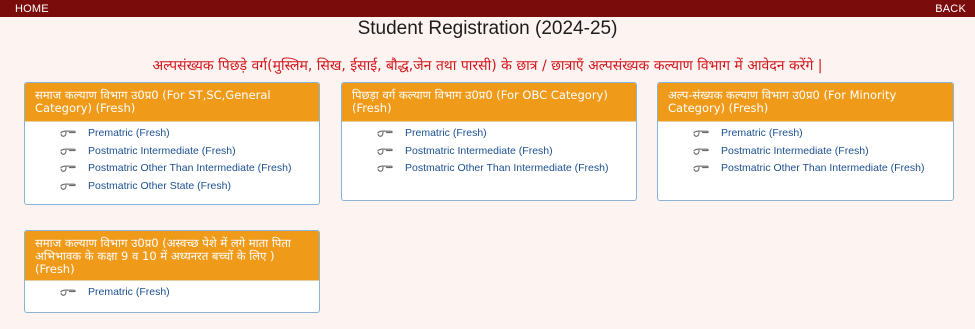 The height and width of the screenshot is (329, 975). I want to click on back-link: BACK, so click(950, 9).